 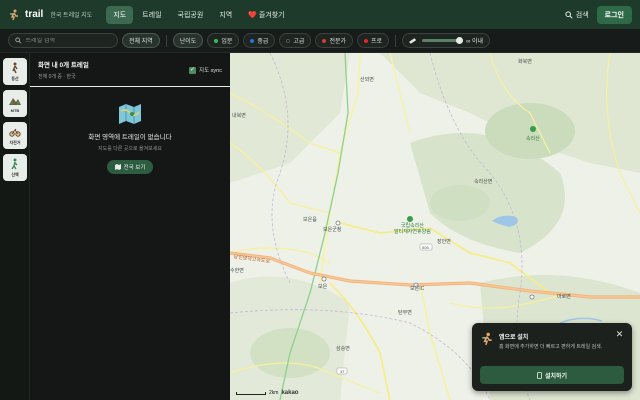 I want to click on map-label-tanbu: 탄부면, so click(x=405, y=313).